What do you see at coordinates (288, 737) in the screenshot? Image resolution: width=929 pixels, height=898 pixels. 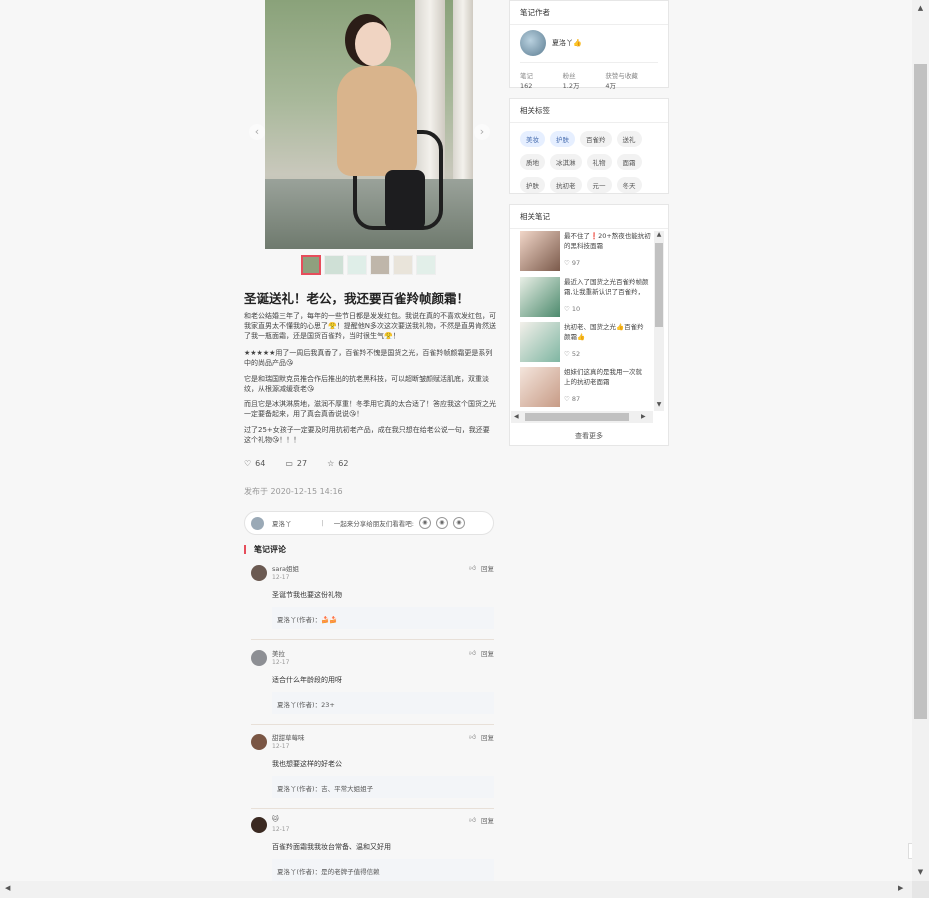 I see `comment-user: 甜甜草莓味` at bounding box center [288, 737].